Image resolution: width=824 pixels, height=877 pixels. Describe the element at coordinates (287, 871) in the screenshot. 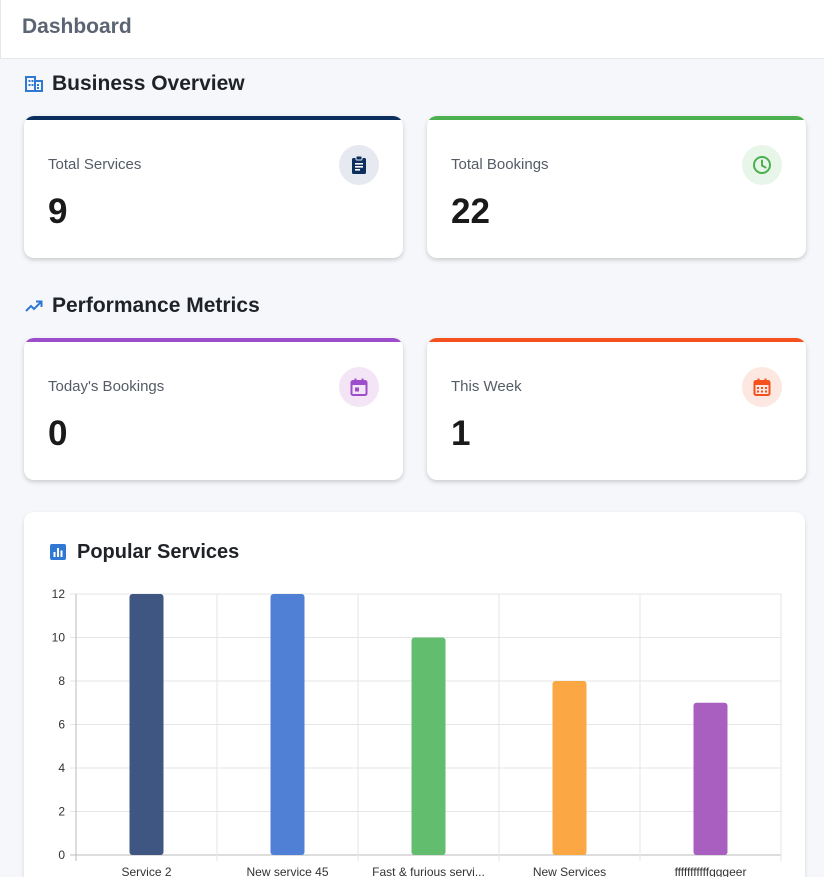

I see `x-tick-label: New service 45` at that location.